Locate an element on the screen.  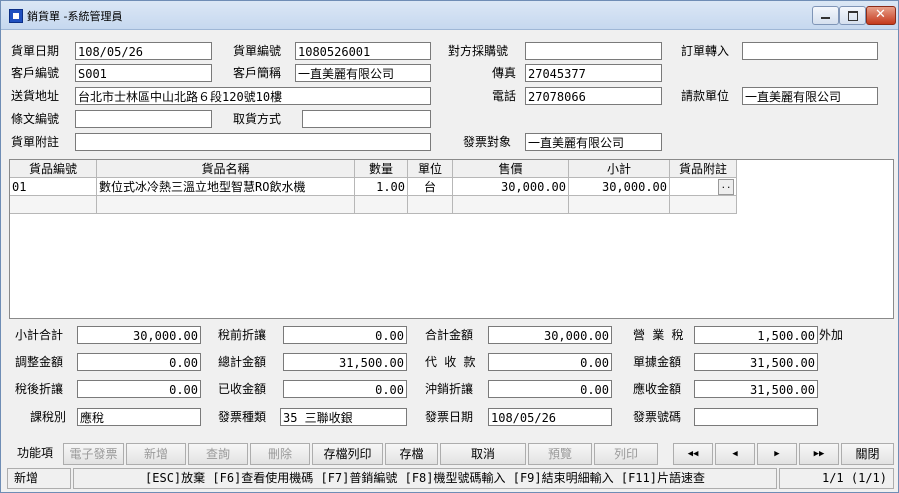
title-bar: 銷貨單 -系統管理員 ✕ is located at coordinates (449, 15).